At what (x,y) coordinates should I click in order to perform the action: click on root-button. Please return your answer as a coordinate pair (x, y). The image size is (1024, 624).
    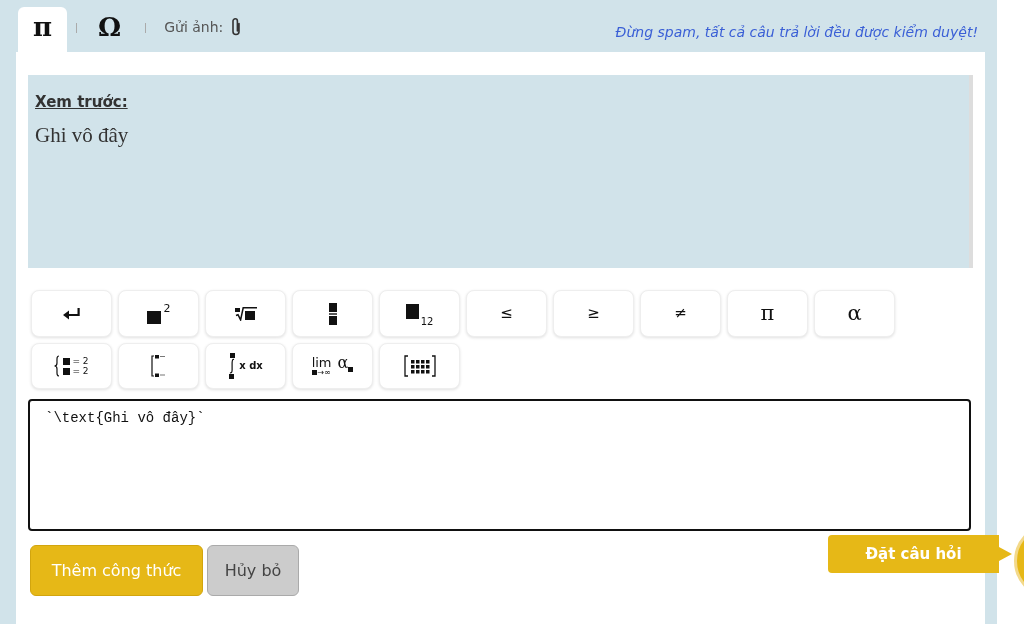
    Looking at the image, I should click on (245, 313).